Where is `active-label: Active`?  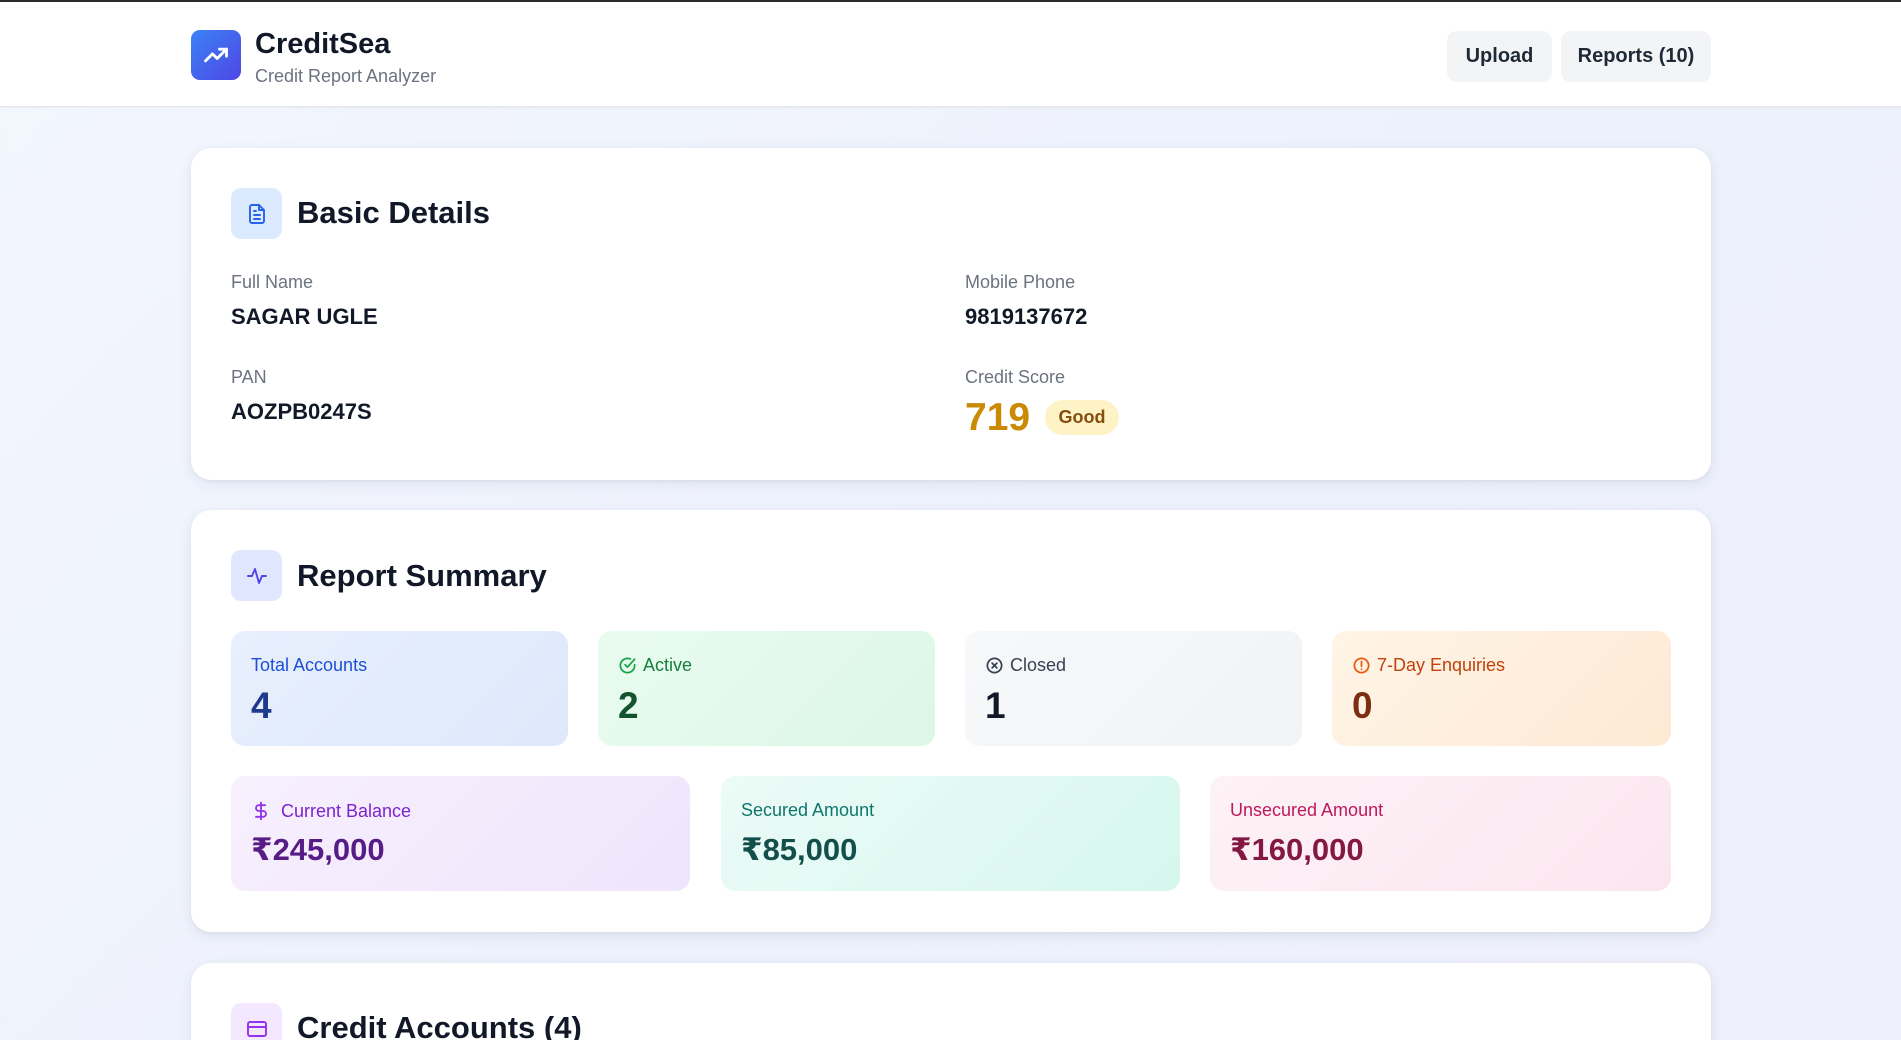 active-label: Active is located at coordinates (668, 665).